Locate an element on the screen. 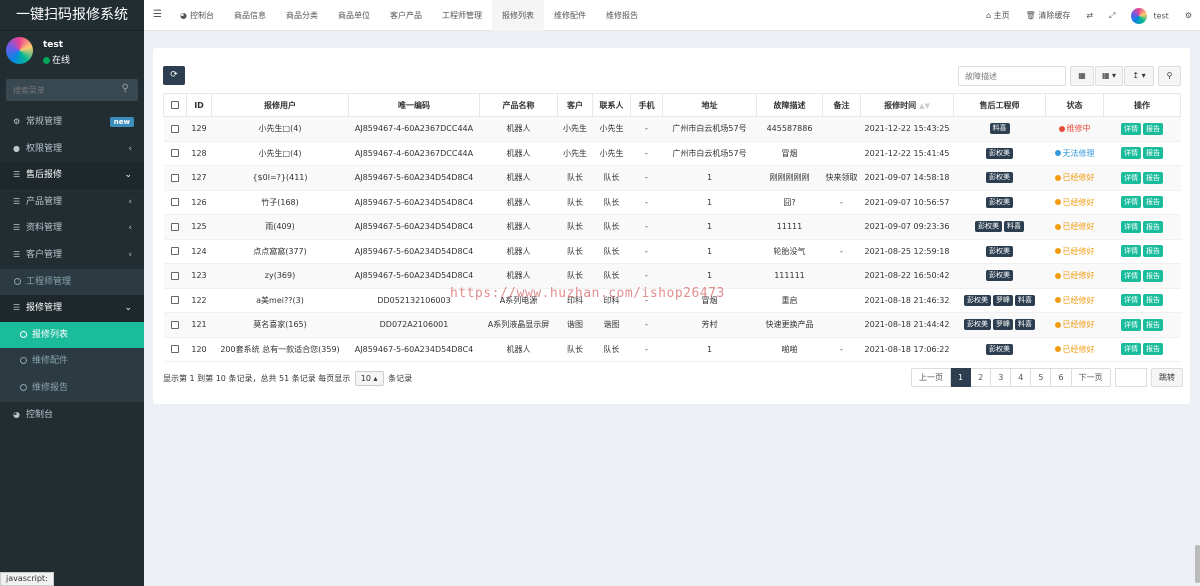 The width and height of the screenshot is (1200, 586). select-all-checkbox is located at coordinates (175, 105).